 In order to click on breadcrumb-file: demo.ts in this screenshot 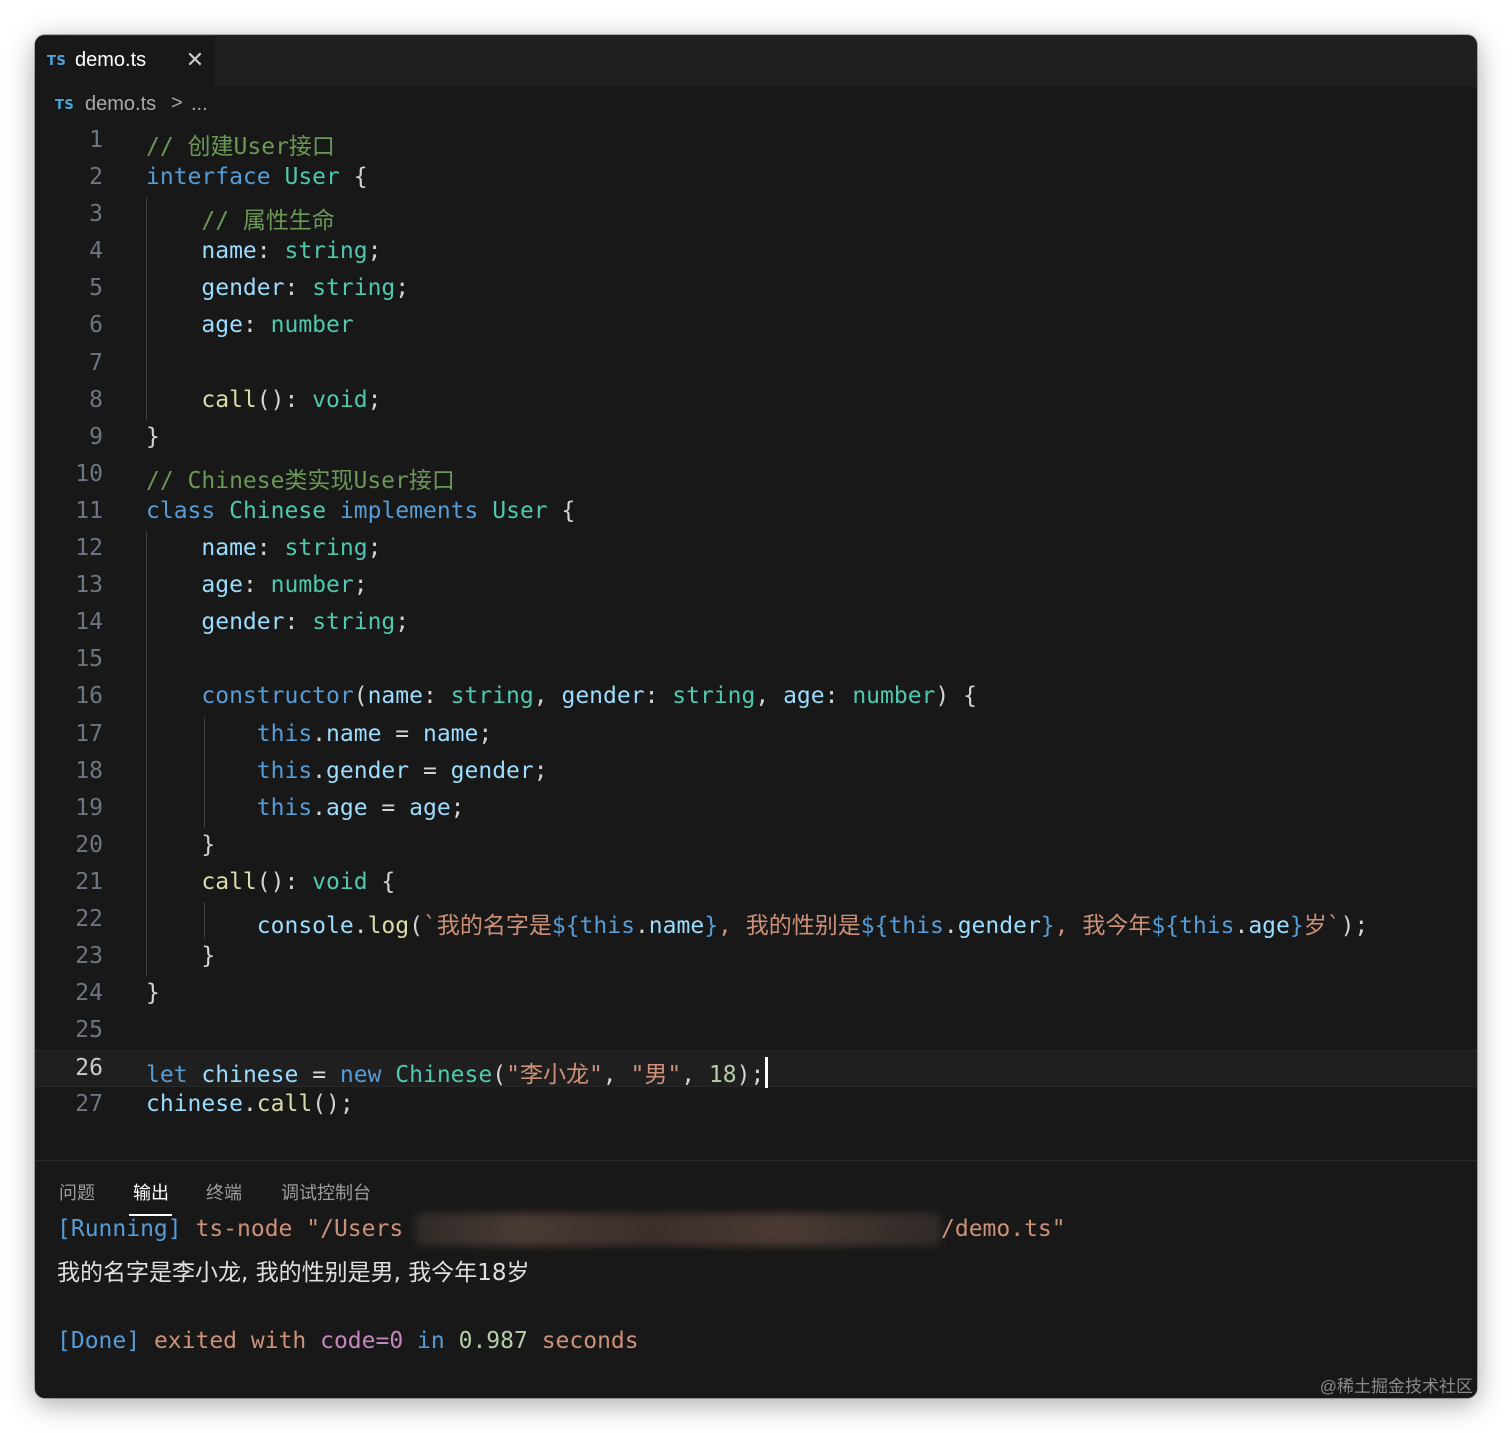, I will do `click(120, 104)`.